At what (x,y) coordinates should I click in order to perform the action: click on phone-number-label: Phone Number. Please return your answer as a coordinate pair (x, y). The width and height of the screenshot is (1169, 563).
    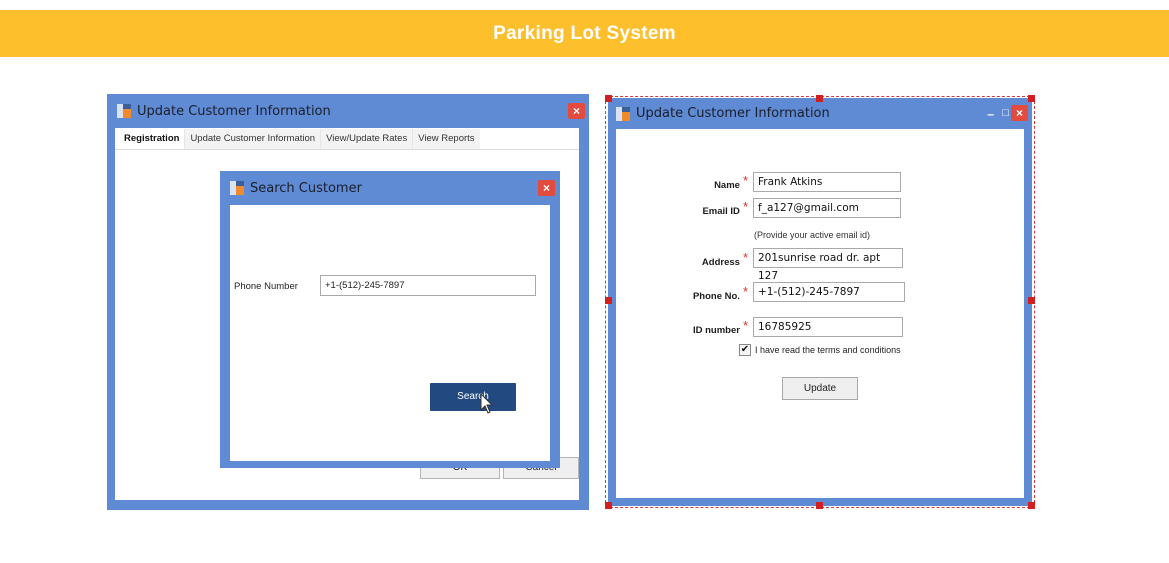
    Looking at the image, I should click on (266, 286).